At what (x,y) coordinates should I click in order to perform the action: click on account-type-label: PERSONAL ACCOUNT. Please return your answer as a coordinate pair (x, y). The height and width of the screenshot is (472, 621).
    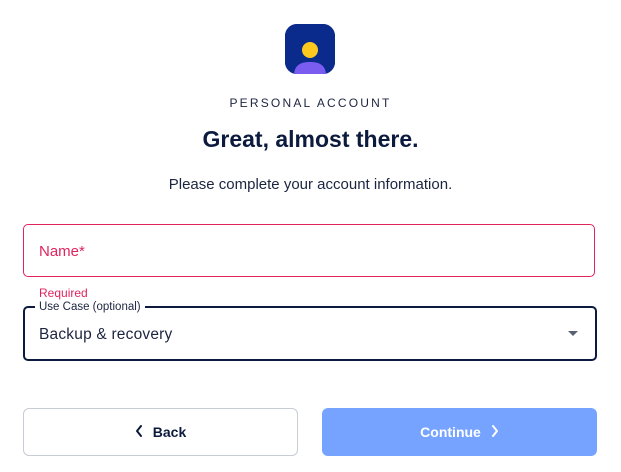
    Looking at the image, I should click on (310, 103).